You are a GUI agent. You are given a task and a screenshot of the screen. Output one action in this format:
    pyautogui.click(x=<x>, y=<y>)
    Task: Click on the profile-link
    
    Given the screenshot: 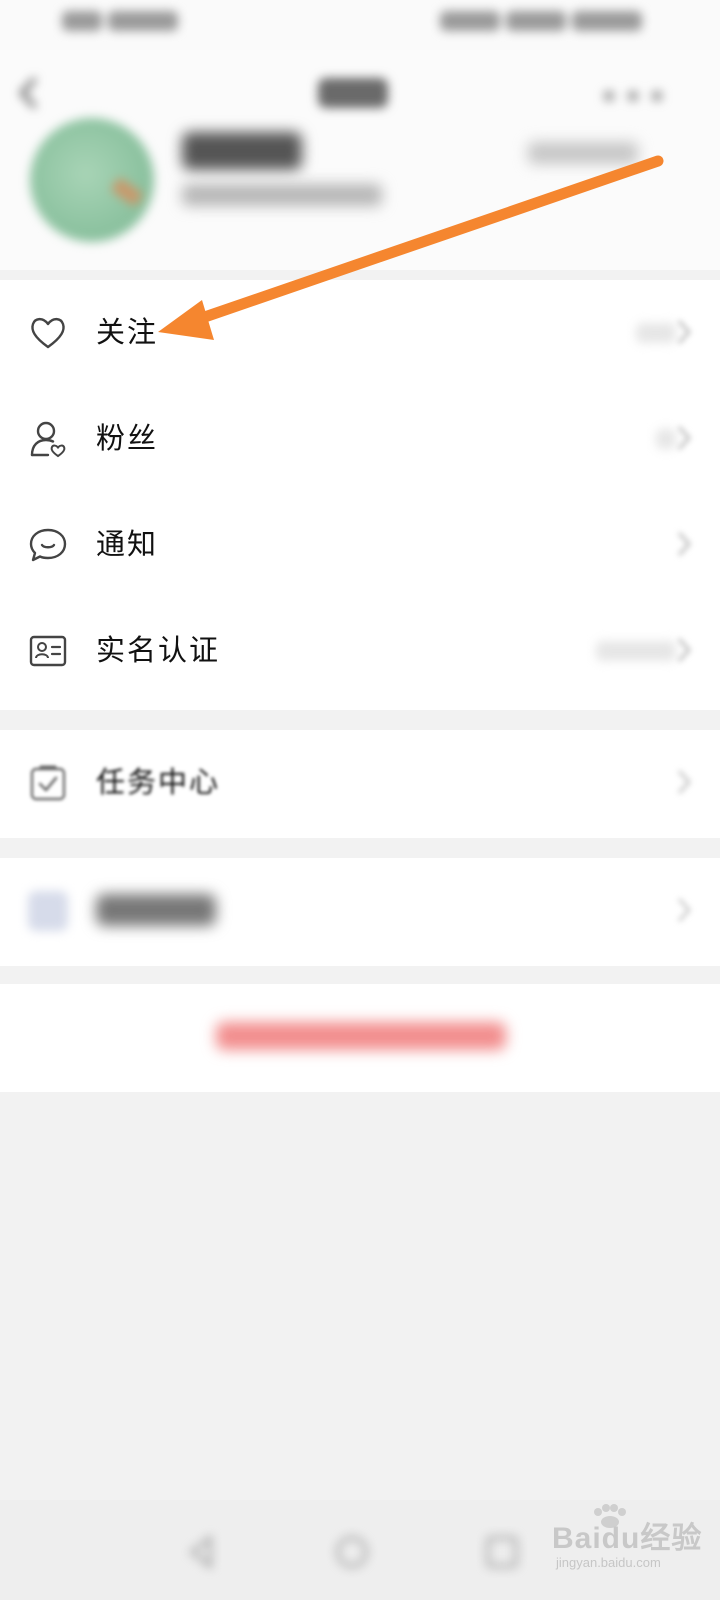 What is the action you would take?
    pyautogui.click(x=583, y=153)
    